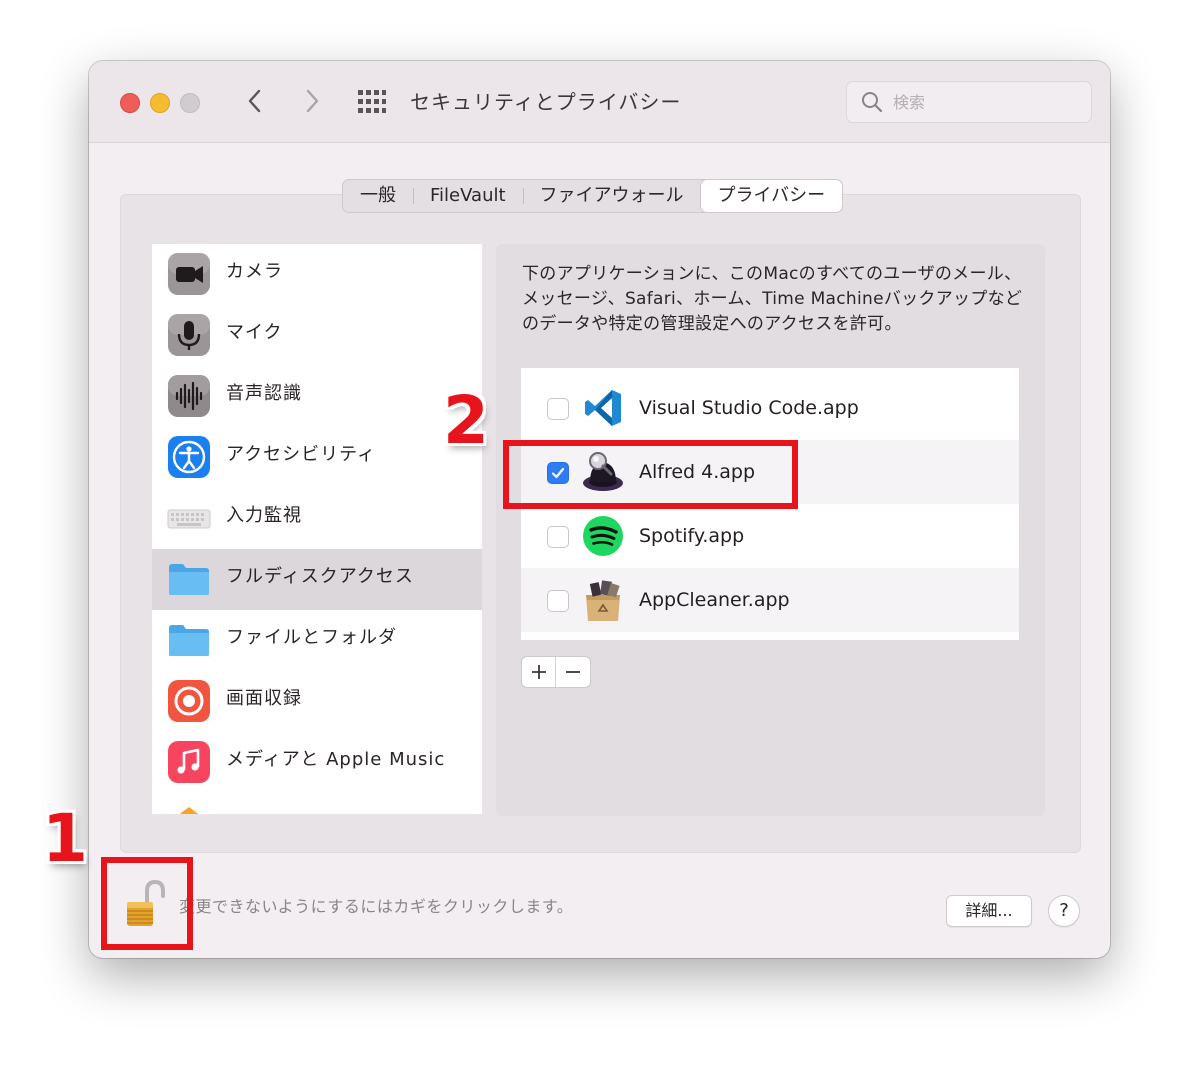  I want to click on sidebar-item-label: 音声認識, so click(264, 393).